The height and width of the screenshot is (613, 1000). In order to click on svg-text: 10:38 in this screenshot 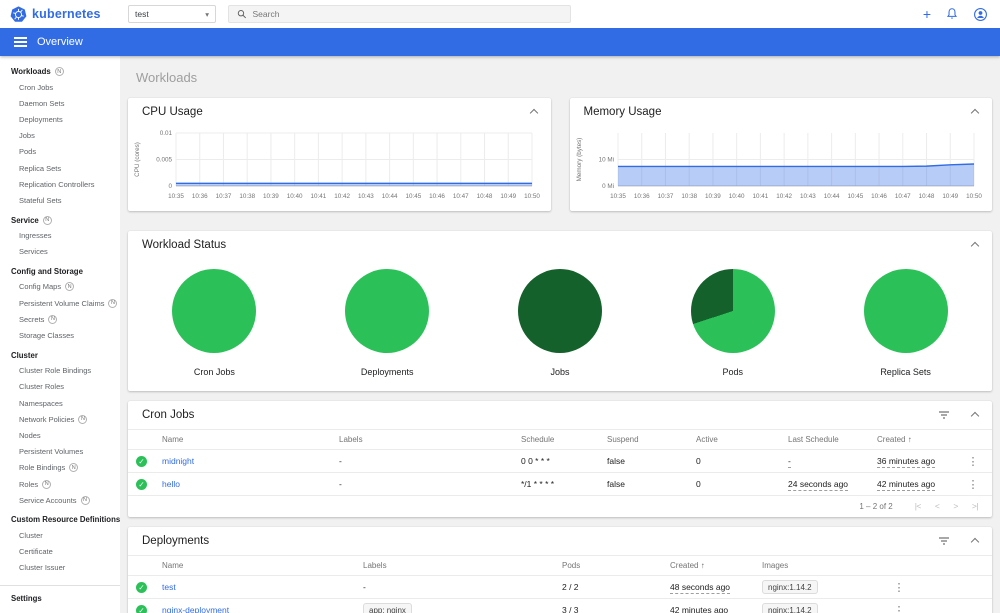, I will do `click(689, 196)`.